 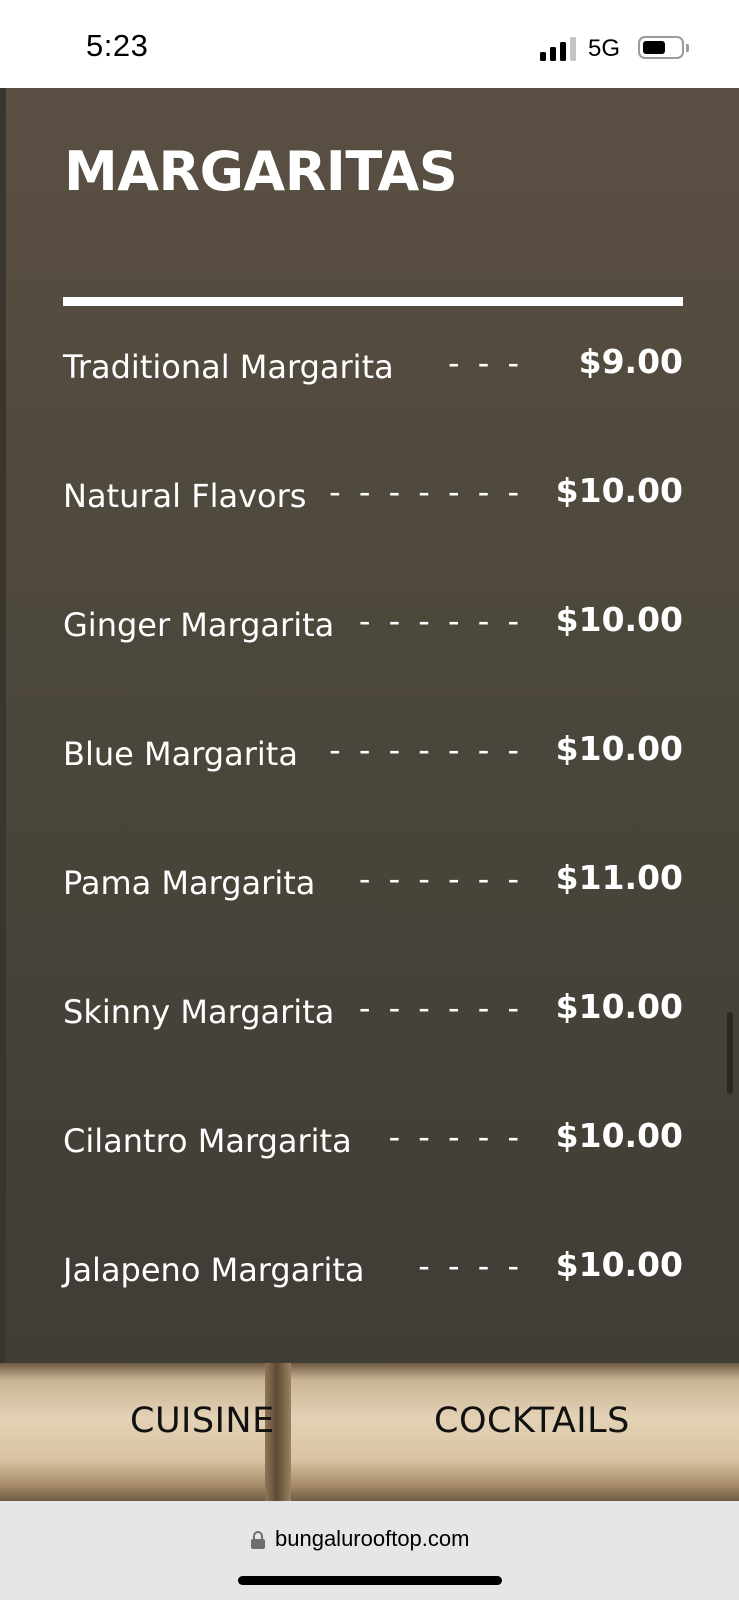 I want to click on menu-item-name: Traditional Margarita, so click(x=228, y=367).